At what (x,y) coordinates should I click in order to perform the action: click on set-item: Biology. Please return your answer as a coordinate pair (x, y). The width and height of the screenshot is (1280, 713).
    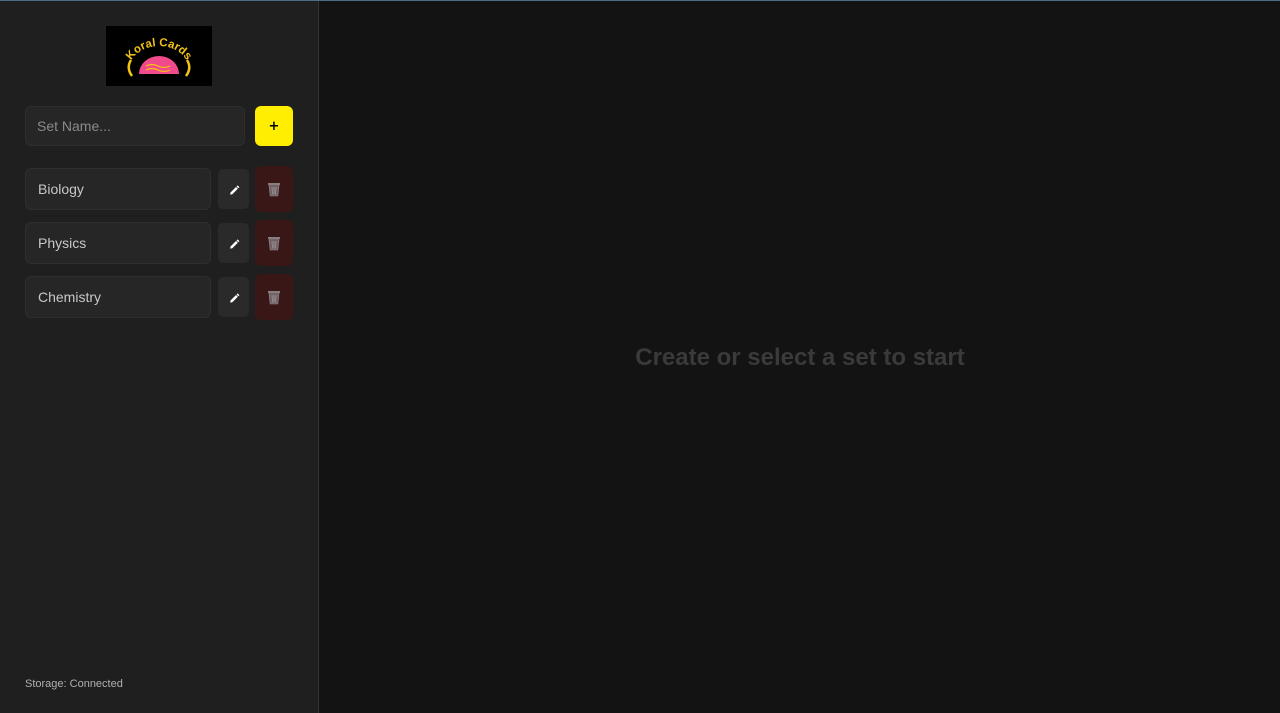
    Looking at the image, I should click on (159, 189).